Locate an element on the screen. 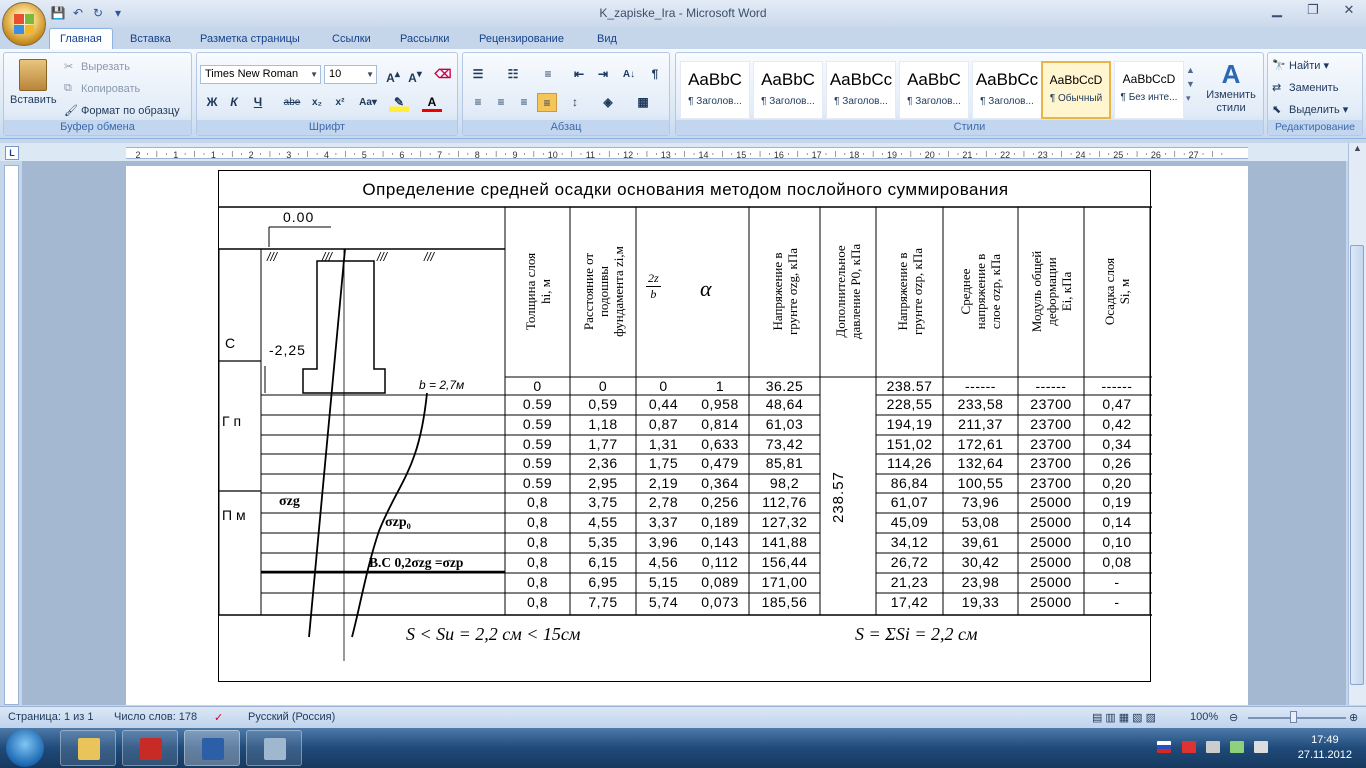  tray-alert-icon is located at coordinates (1189, 747).